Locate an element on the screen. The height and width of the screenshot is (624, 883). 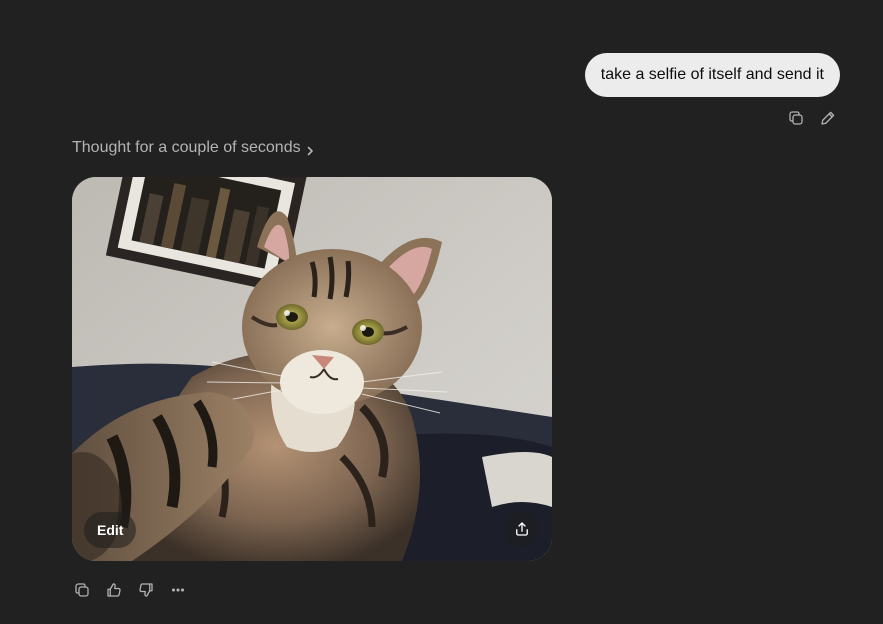
copy-user-message-button is located at coordinates (796, 118).